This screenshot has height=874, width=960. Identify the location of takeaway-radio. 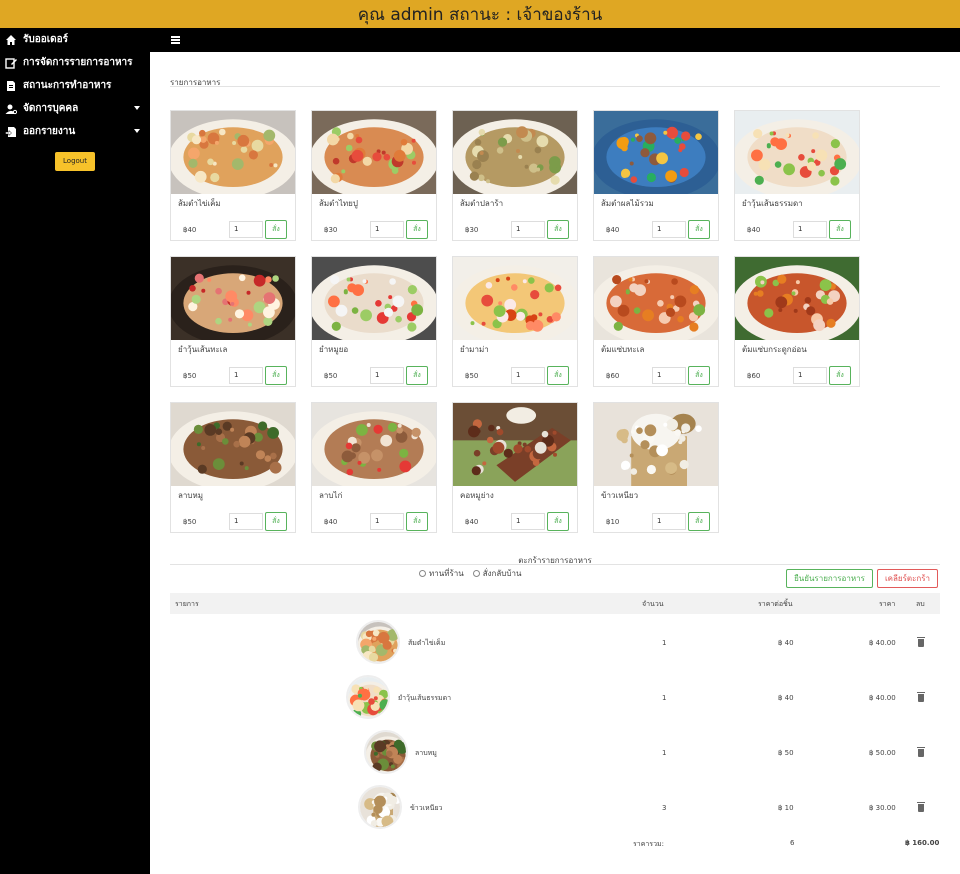
(476, 573).